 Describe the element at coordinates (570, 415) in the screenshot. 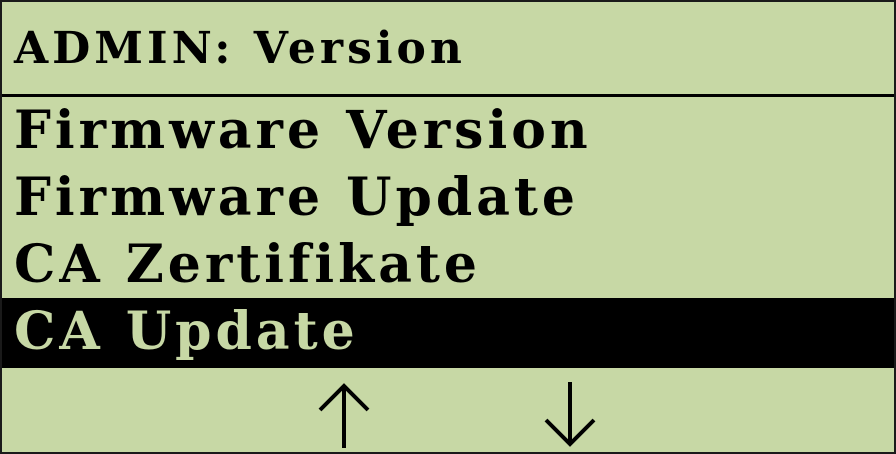

I see `arrow-down-icon` at that location.